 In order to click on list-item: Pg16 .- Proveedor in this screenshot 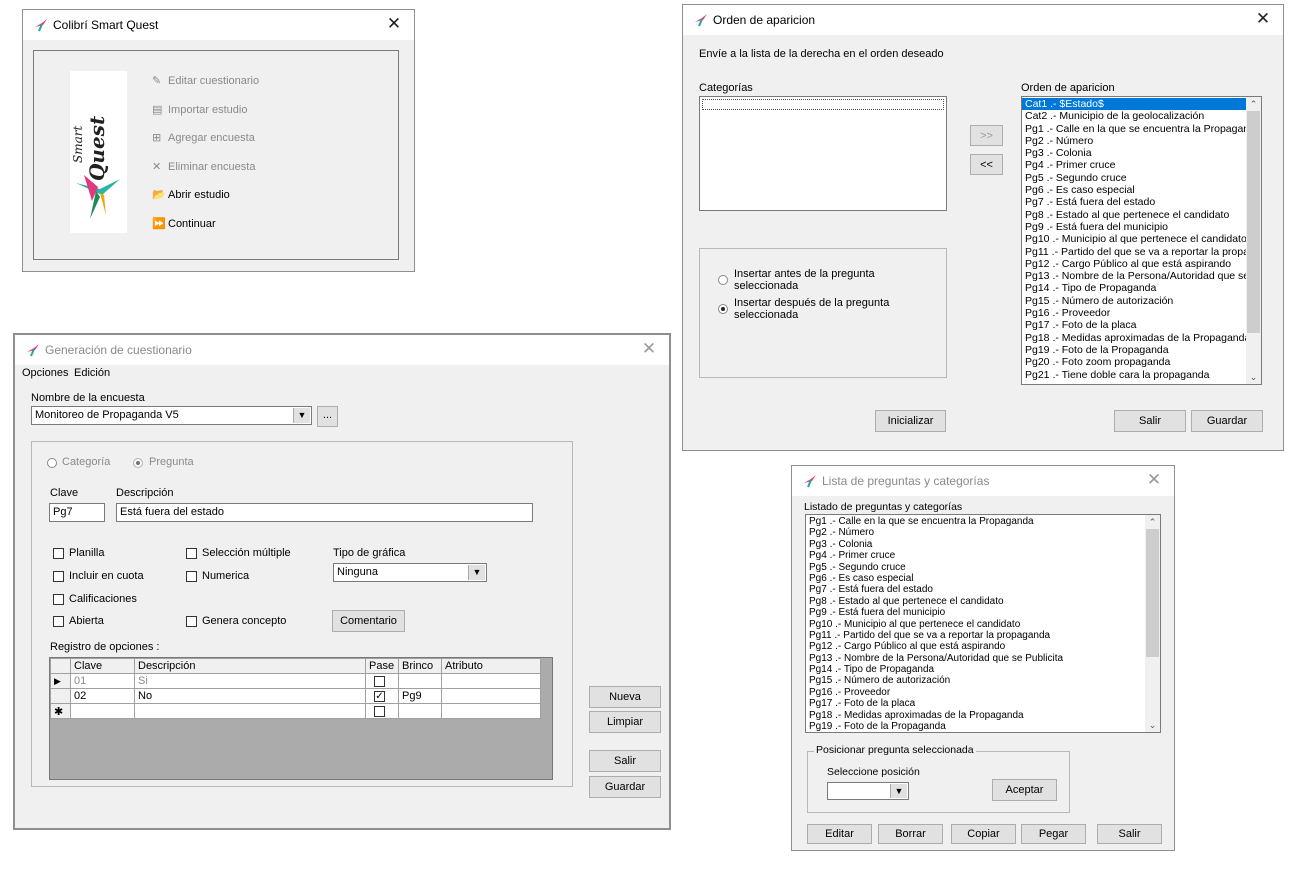, I will do `click(1141, 313)`.